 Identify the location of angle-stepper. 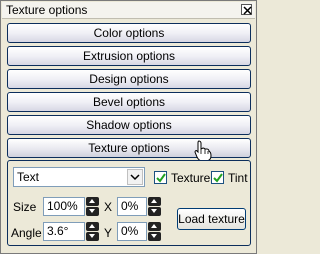
(92, 231).